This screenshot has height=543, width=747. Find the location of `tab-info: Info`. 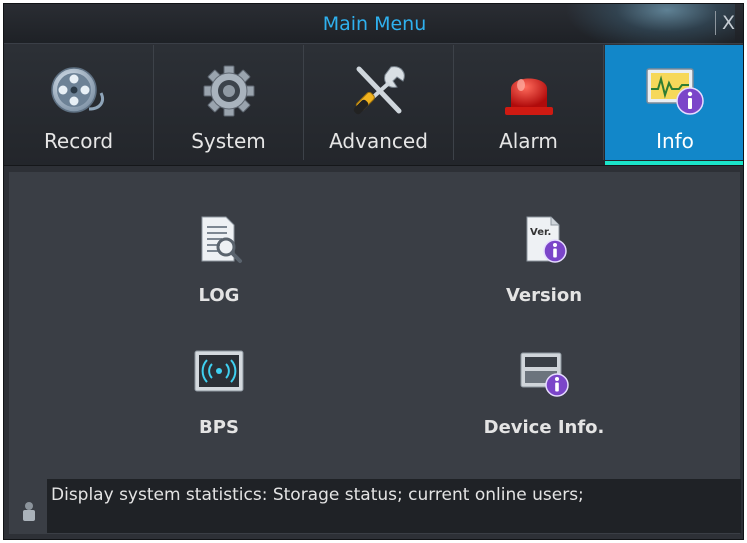

tab-info: Info is located at coordinates (674, 102).